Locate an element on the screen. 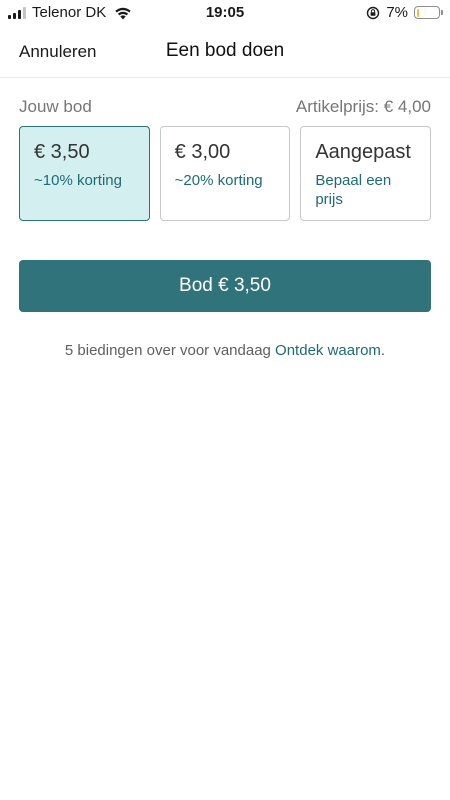 The height and width of the screenshot is (800, 450). offer-option-custom: Aangepast Bepaal een prijs is located at coordinates (366, 173).